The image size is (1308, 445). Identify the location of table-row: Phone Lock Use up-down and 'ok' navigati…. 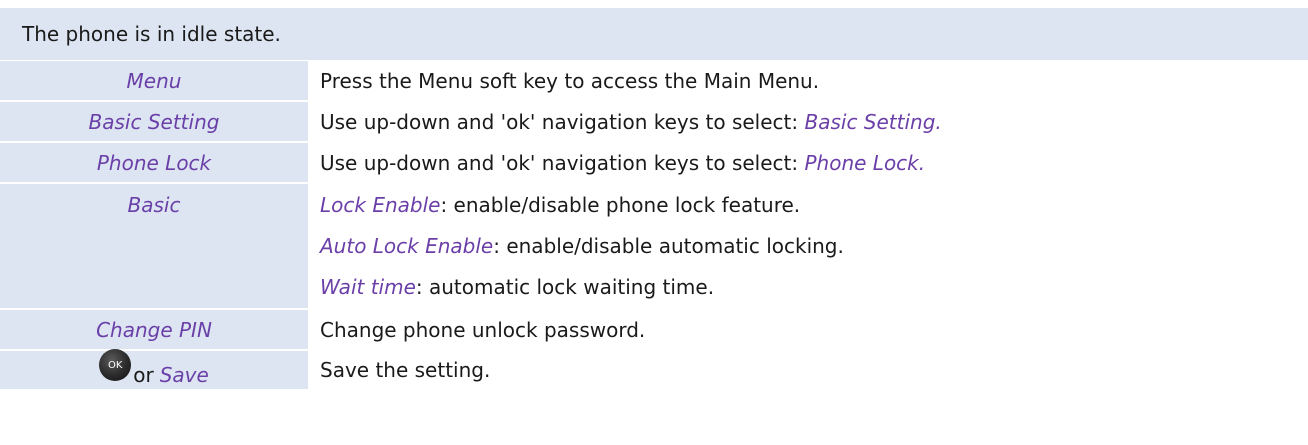
(654, 163).